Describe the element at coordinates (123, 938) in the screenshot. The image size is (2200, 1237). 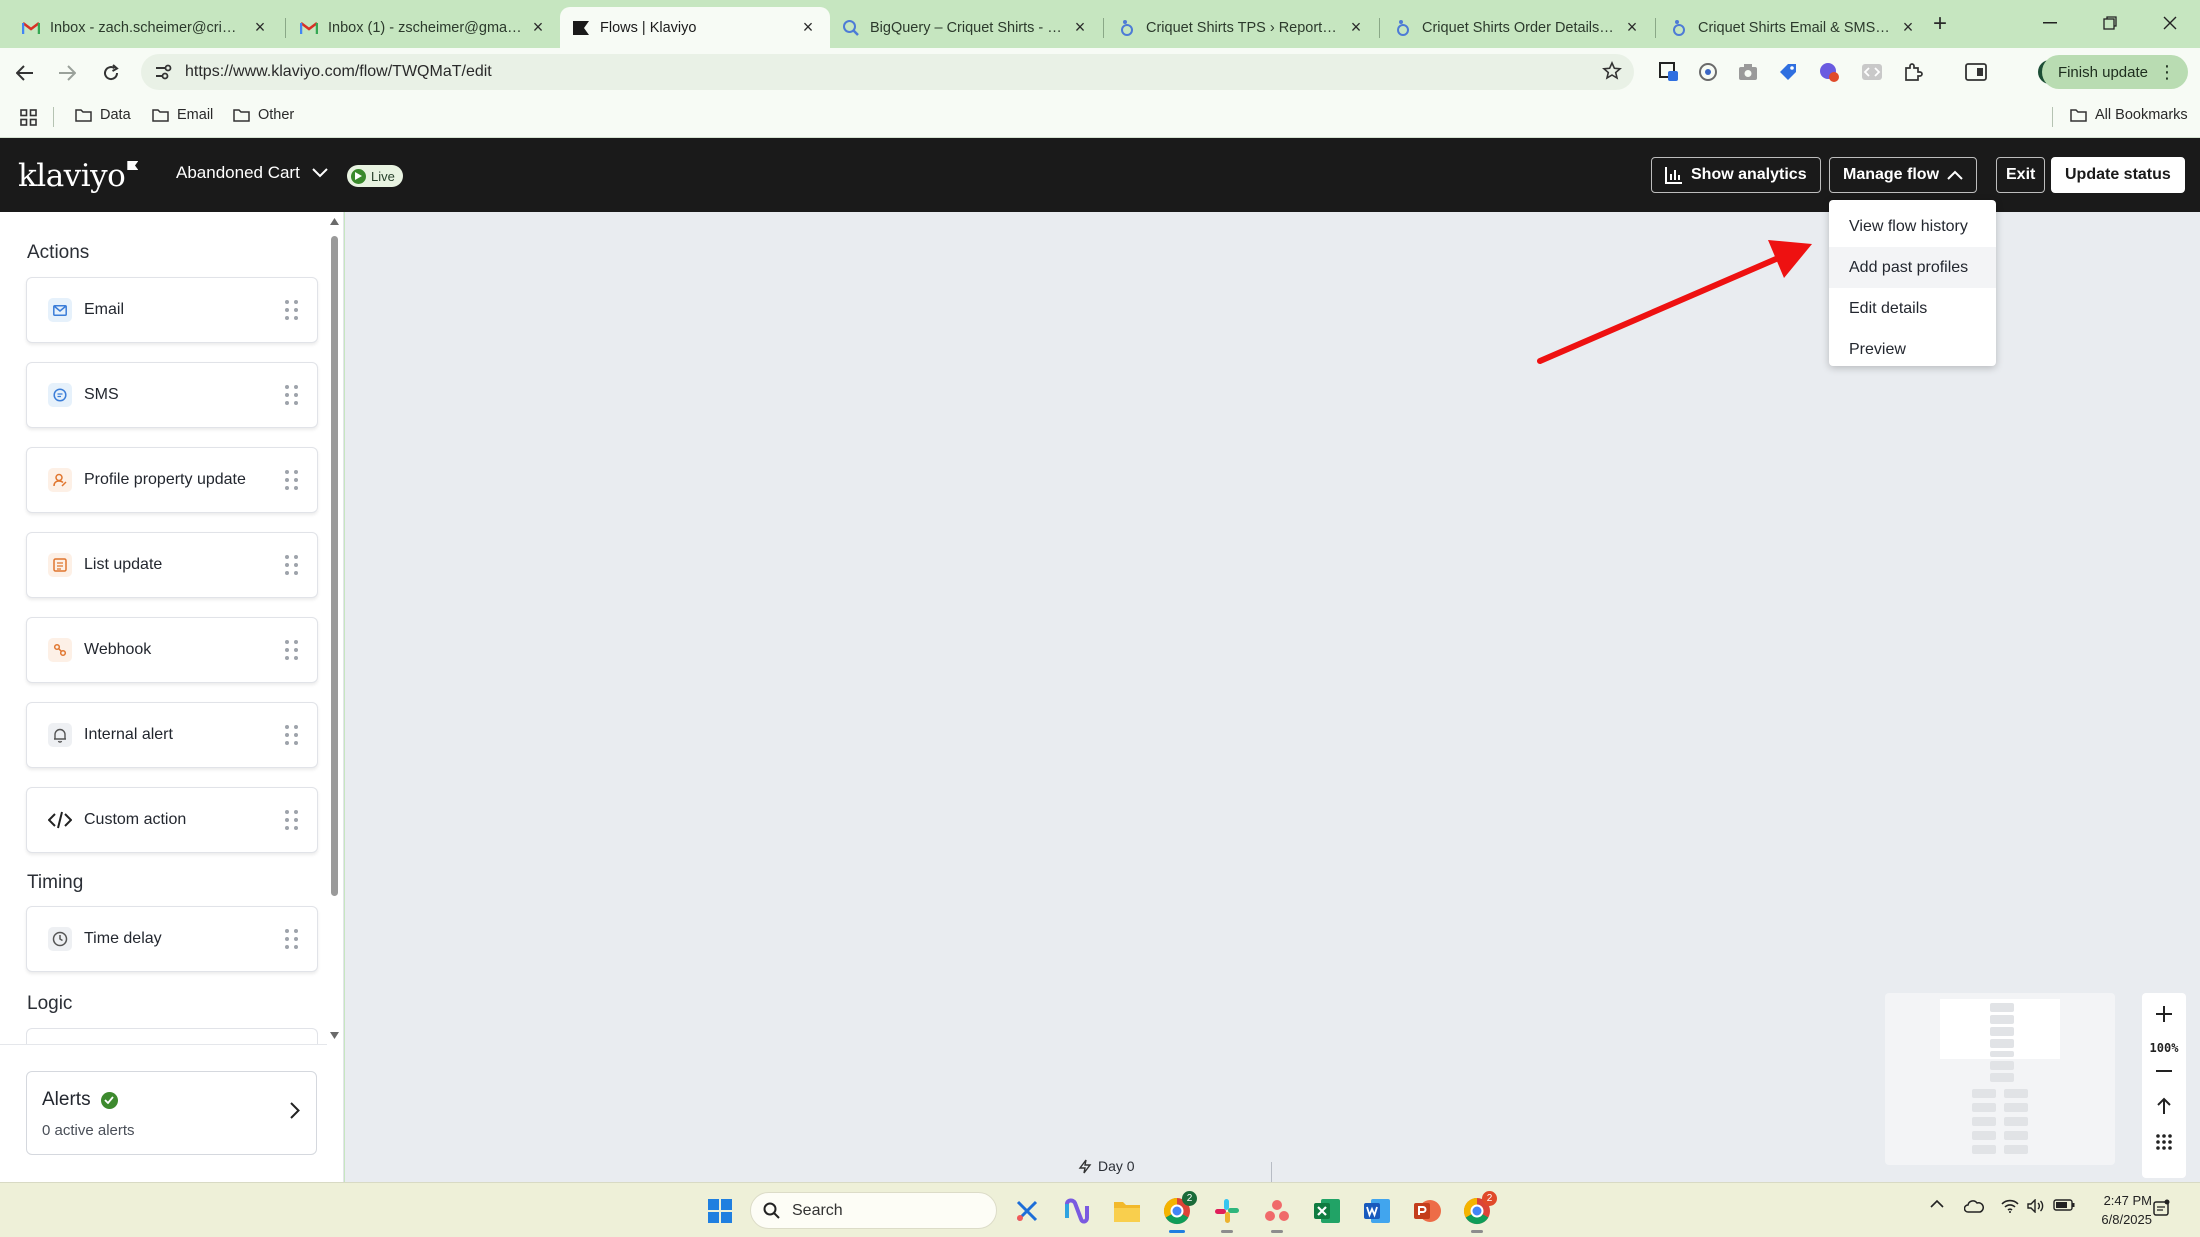
I see `timing-label: Time delay` at that location.